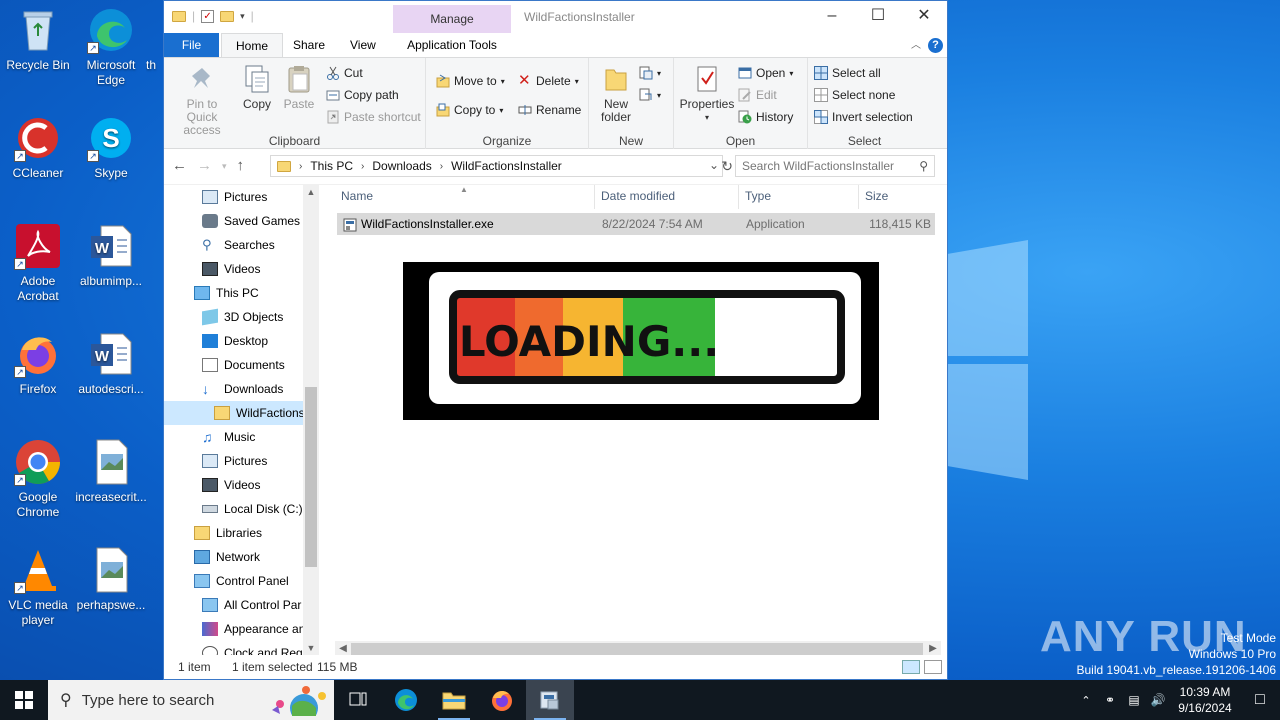 This screenshot has height=720, width=1280. Describe the element at coordinates (226, 293) in the screenshot. I see `nav-item-this-pc: This PC` at that location.